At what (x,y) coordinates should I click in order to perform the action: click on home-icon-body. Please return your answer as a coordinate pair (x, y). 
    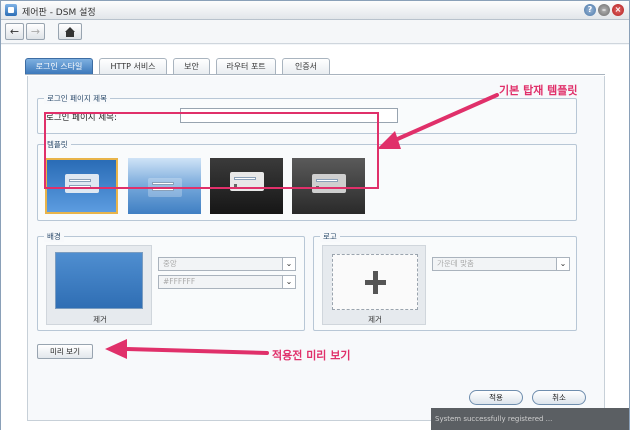
    Looking at the image, I should click on (70, 34).